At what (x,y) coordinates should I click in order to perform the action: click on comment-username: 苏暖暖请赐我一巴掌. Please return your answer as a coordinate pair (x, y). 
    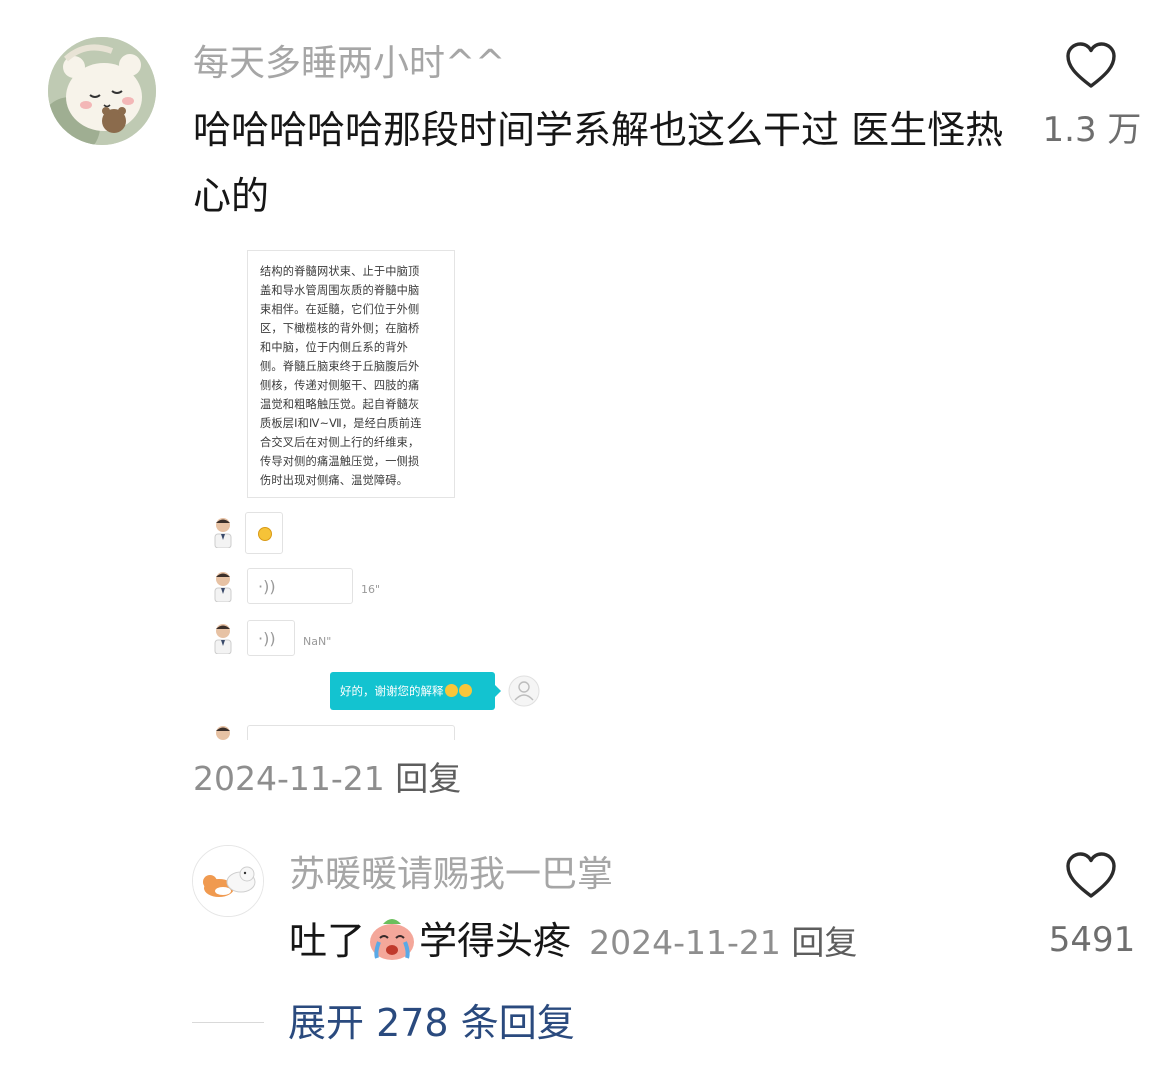
    Looking at the image, I should click on (451, 875).